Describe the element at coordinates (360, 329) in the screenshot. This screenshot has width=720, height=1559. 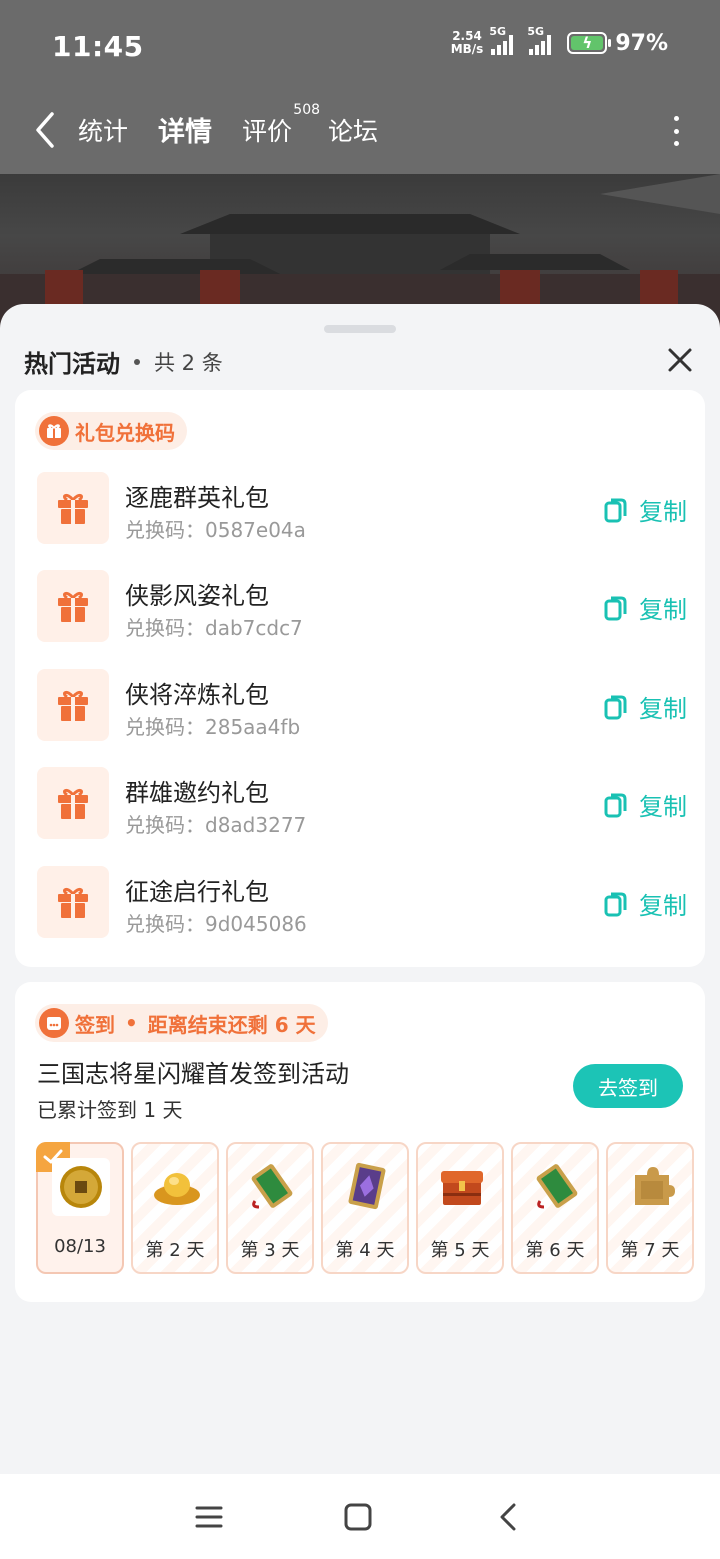
I see `drag-handle` at that location.